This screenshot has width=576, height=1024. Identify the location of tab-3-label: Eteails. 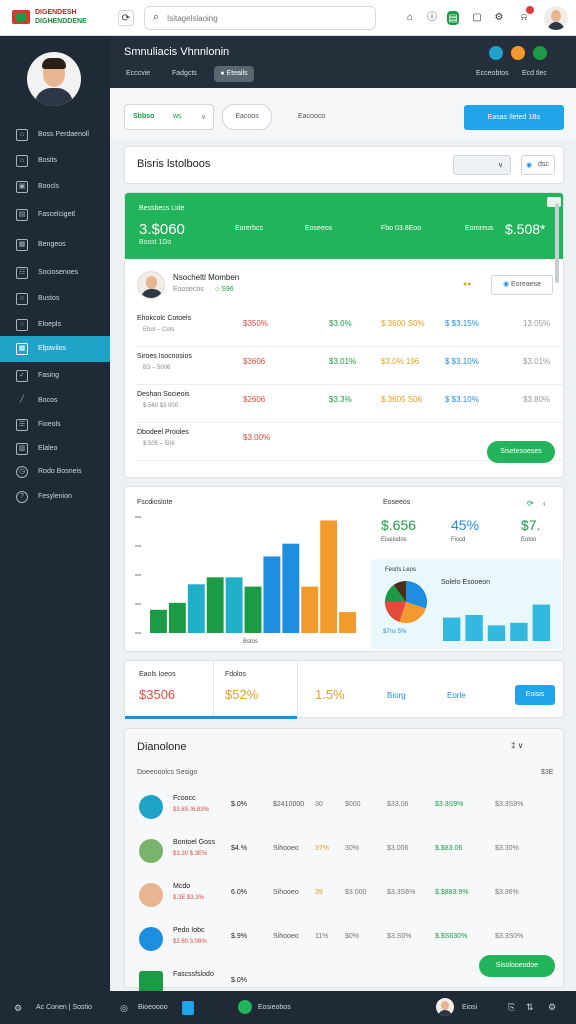
(237, 73).